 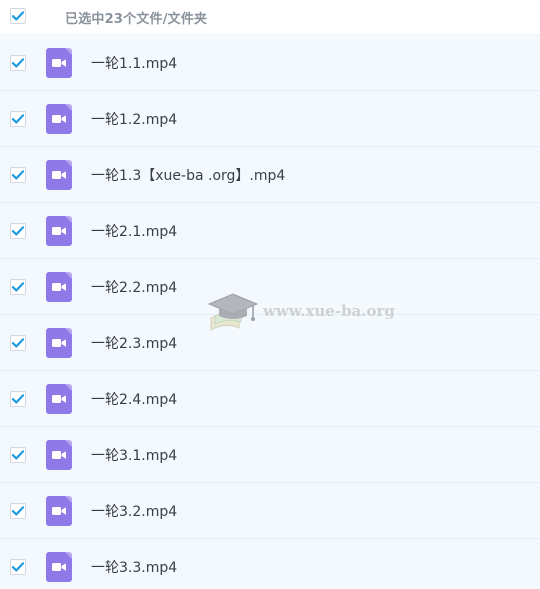 I want to click on file-name: 一轮3.2.mp4, so click(x=134, y=511).